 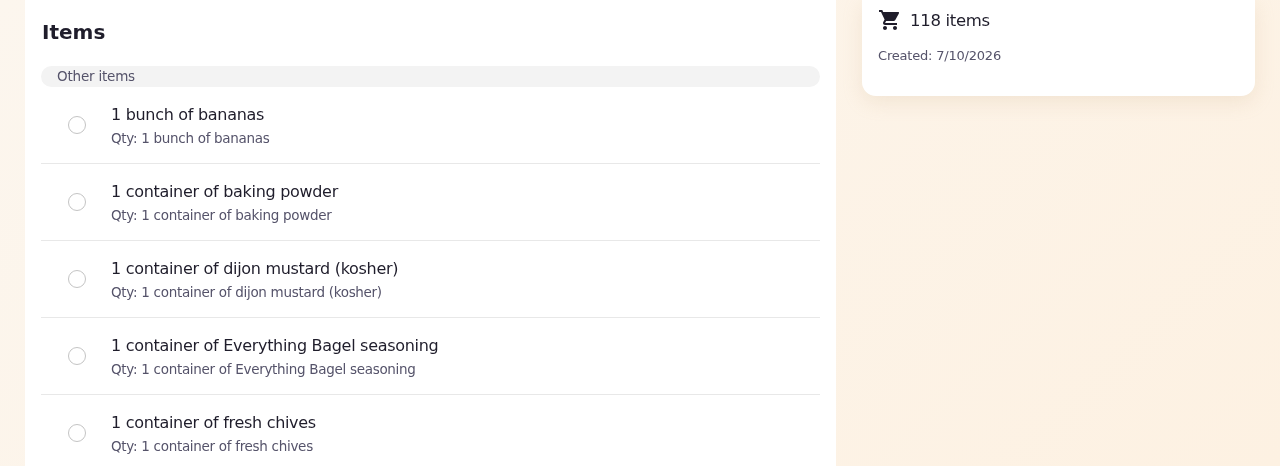 What do you see at coordinates (224, 191) in the screenshot?
I see `item-name: 1 container of baking powder` at bounding box center [224, 191].